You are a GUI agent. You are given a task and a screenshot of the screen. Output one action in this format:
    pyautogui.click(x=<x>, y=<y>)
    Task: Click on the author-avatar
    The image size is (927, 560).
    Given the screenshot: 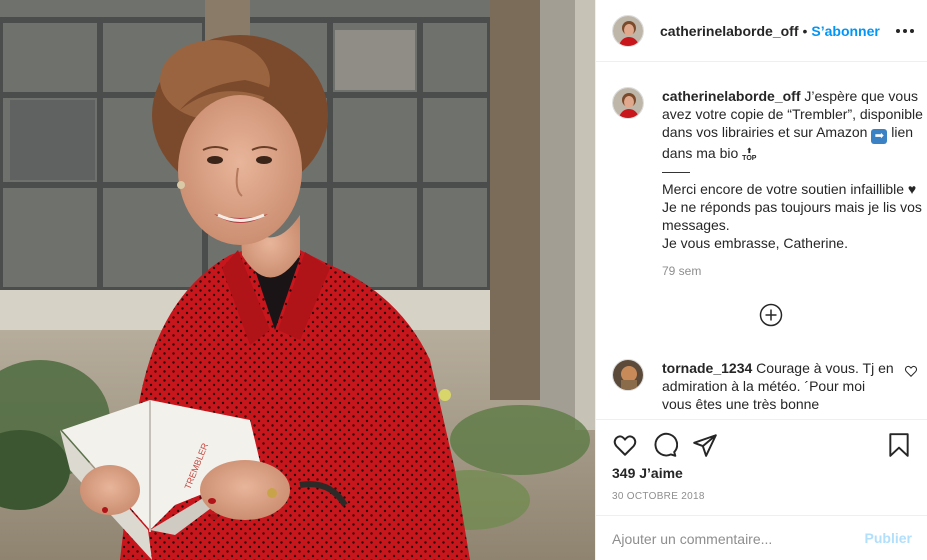 What is the action you would take?
    pyautogui.click(x=628, y=30)
    